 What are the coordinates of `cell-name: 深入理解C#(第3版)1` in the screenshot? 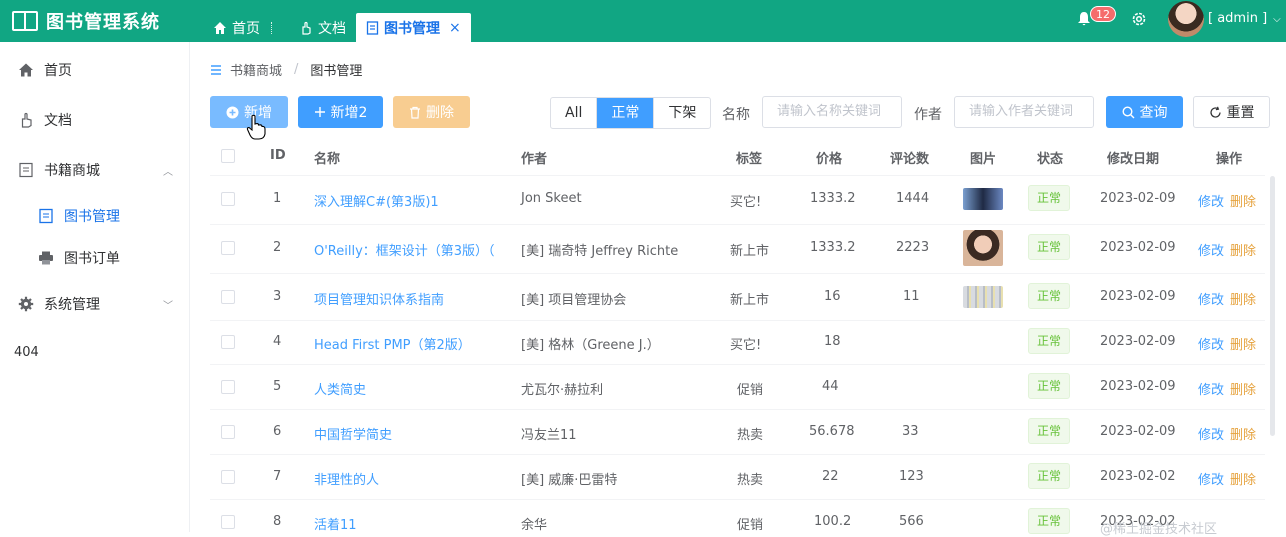 It's located at (376, 200).